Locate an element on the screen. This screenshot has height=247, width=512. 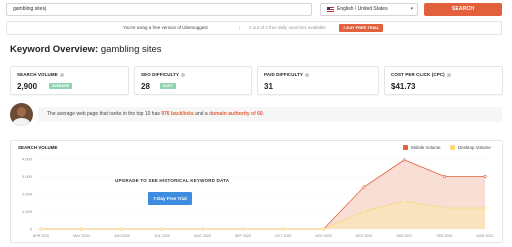
metric-card-cpc: COST PER CLICK (CPC) $41.73 is located at coordinates (443, 80).